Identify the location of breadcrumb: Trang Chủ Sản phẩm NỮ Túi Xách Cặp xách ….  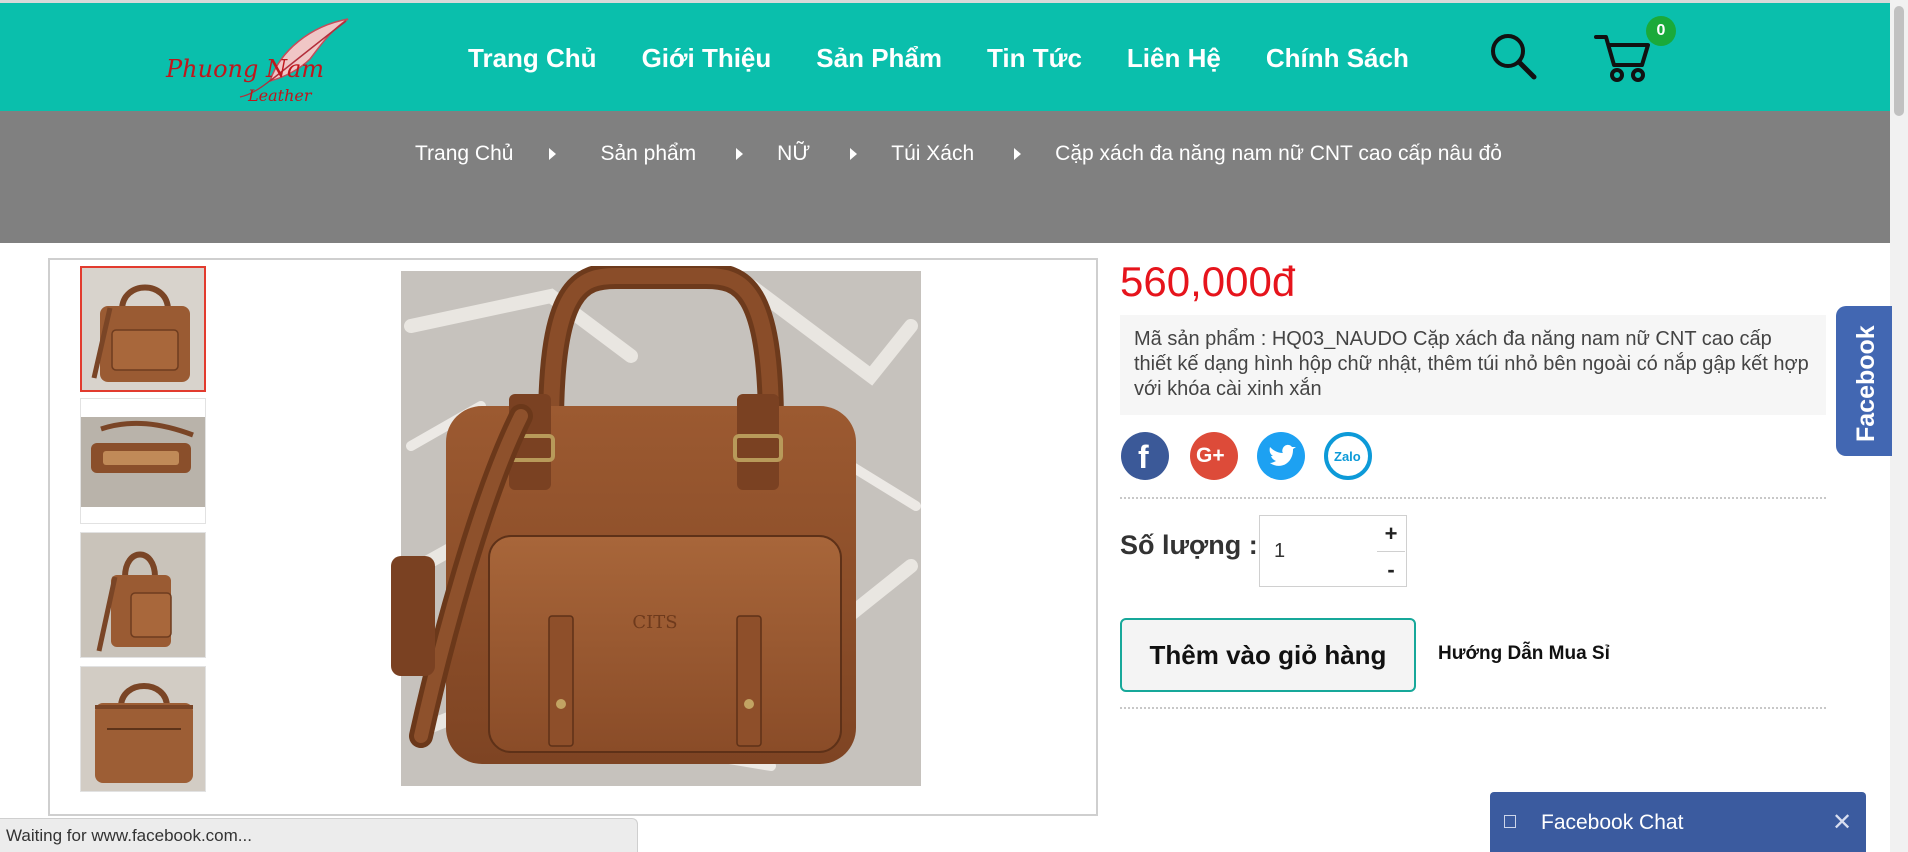
(958, 154).